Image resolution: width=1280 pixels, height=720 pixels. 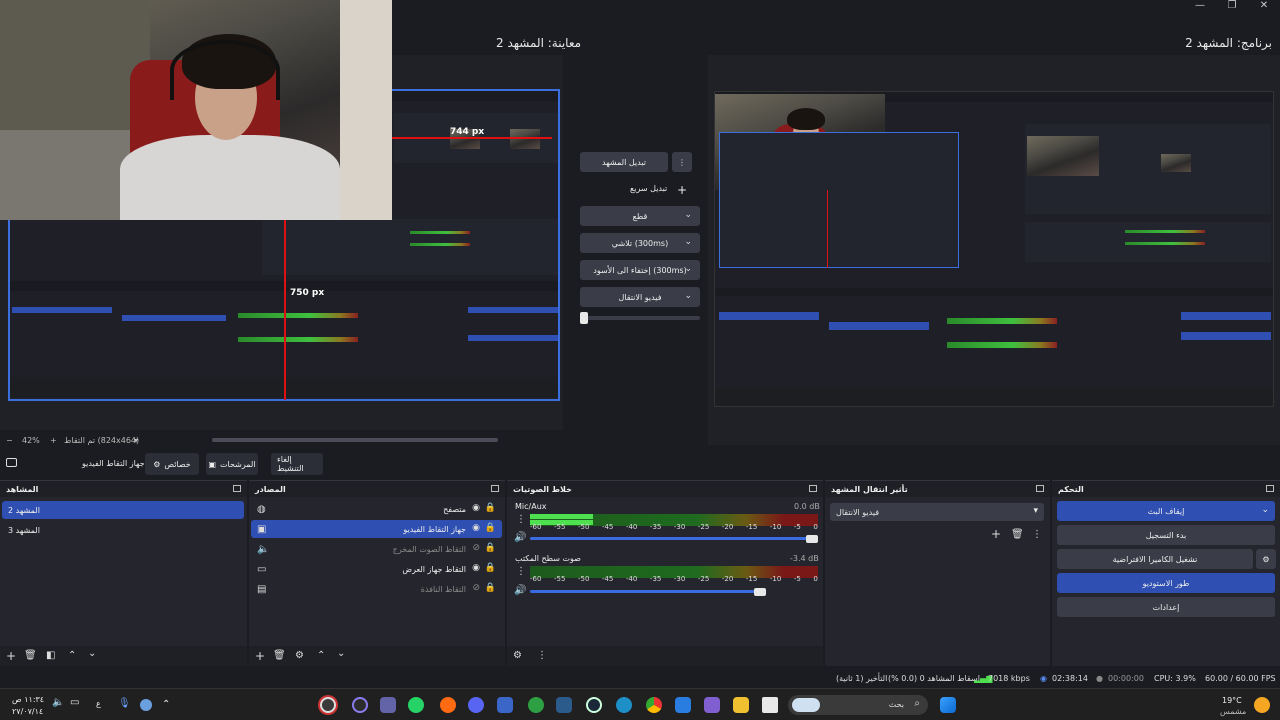 I want to click on clock-date: ٢٧/٠٧/١٤, so click(x=27, y=711).